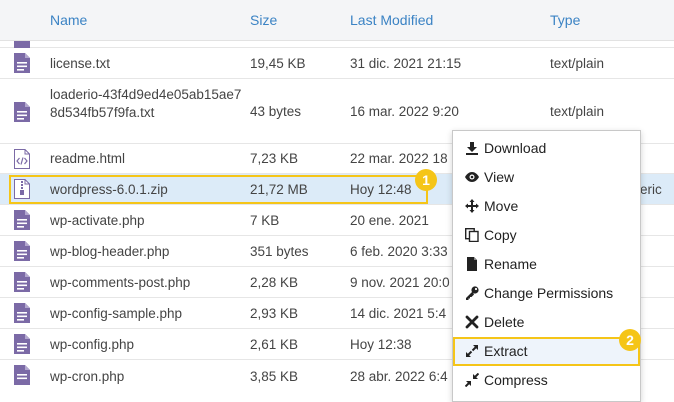  I want to click on menu-item-move: Move, so click(546, 206).